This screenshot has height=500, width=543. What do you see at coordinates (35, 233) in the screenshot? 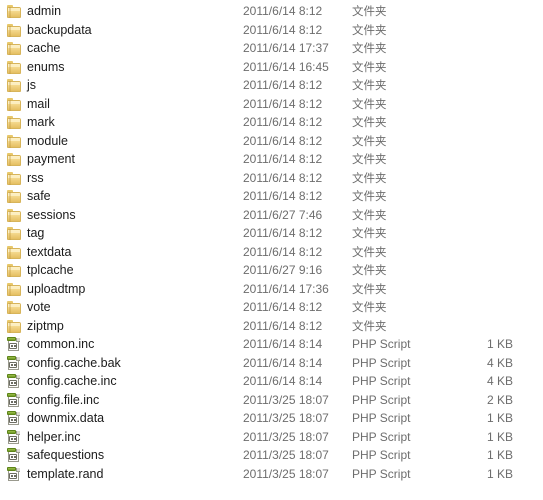
I see `file-name: tag` at bounding box center [35, 233].